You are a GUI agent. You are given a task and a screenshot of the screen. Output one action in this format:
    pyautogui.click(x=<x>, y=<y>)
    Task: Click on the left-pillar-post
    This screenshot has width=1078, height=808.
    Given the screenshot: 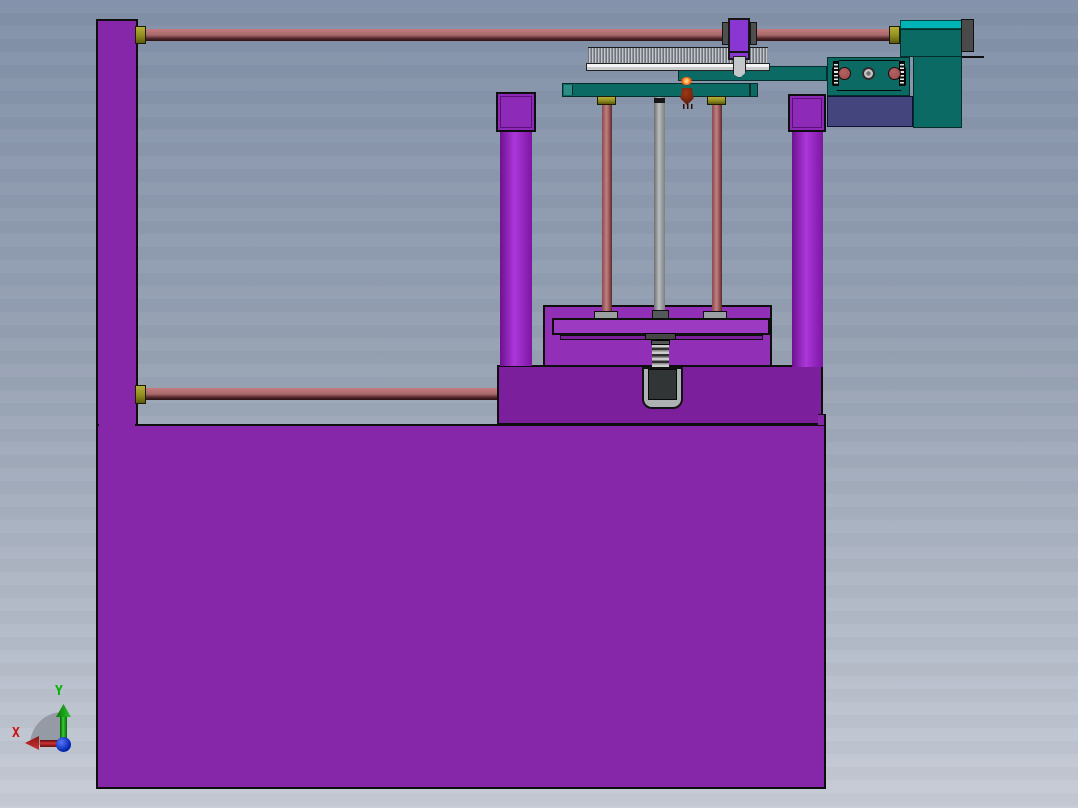 What is the action you would take?
    pyautogui.click(x=516, y=248)
    